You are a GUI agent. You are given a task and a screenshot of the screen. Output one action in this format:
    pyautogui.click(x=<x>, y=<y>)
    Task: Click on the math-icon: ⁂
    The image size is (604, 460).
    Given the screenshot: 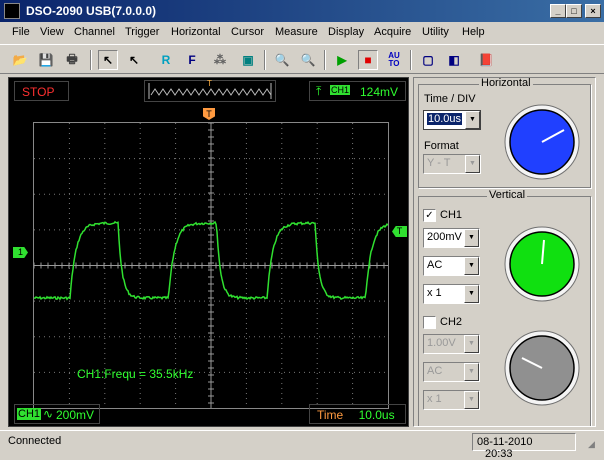 What is the action you would take?
    pyautogui.click(x=220, y=60)
    